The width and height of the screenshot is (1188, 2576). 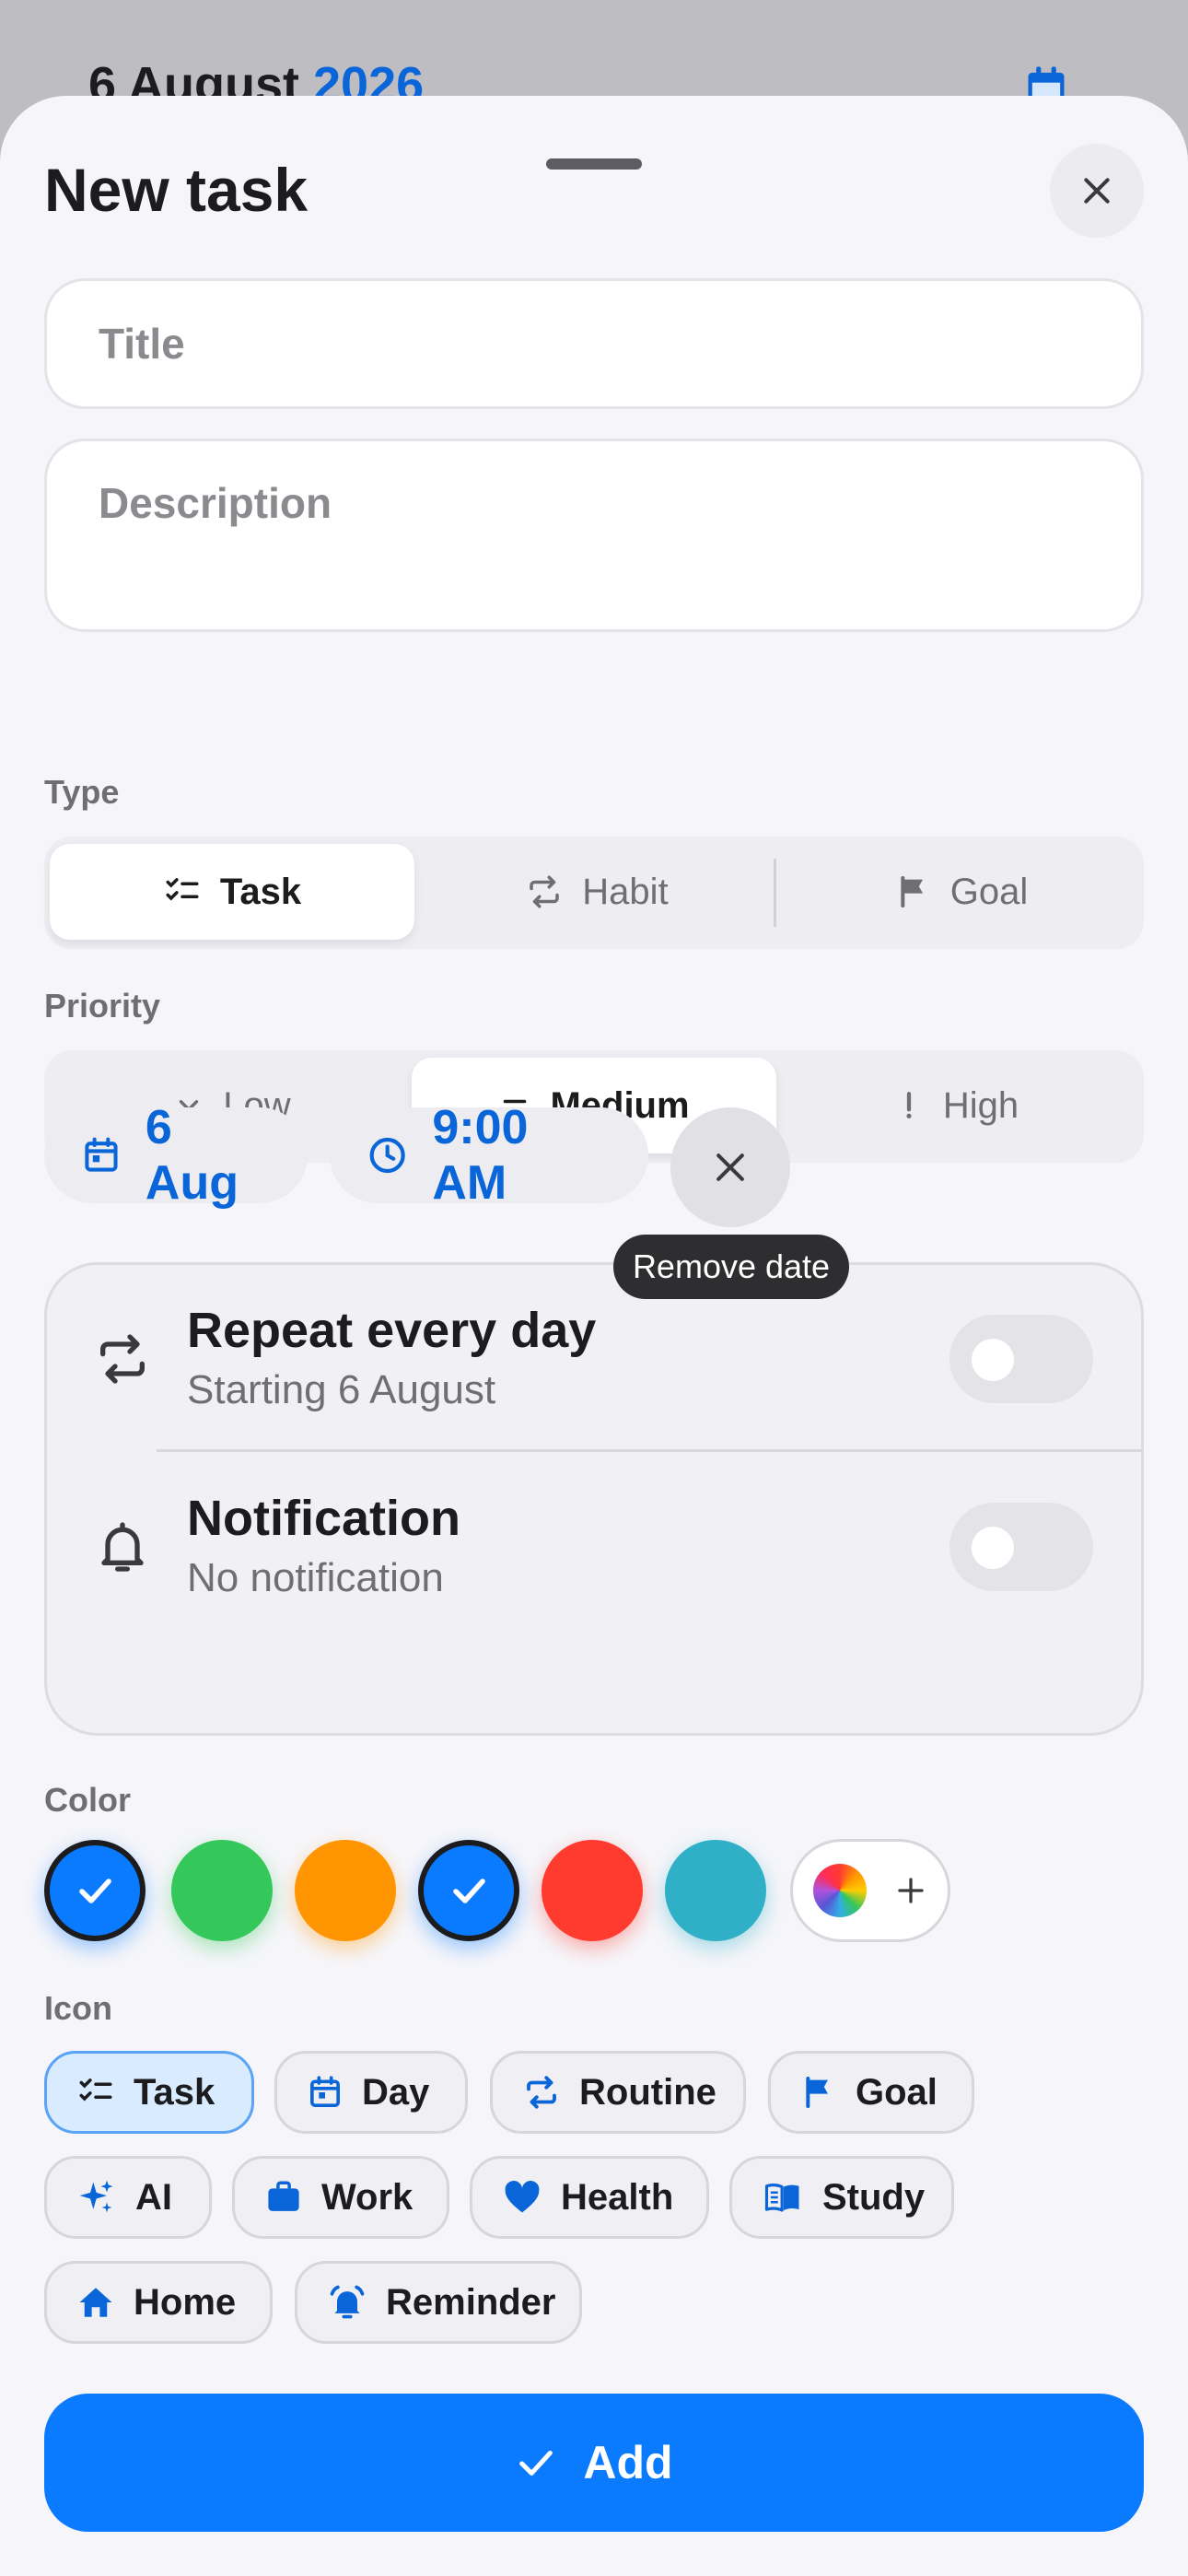 I want to click on description-field, so click(x=594, y=535).